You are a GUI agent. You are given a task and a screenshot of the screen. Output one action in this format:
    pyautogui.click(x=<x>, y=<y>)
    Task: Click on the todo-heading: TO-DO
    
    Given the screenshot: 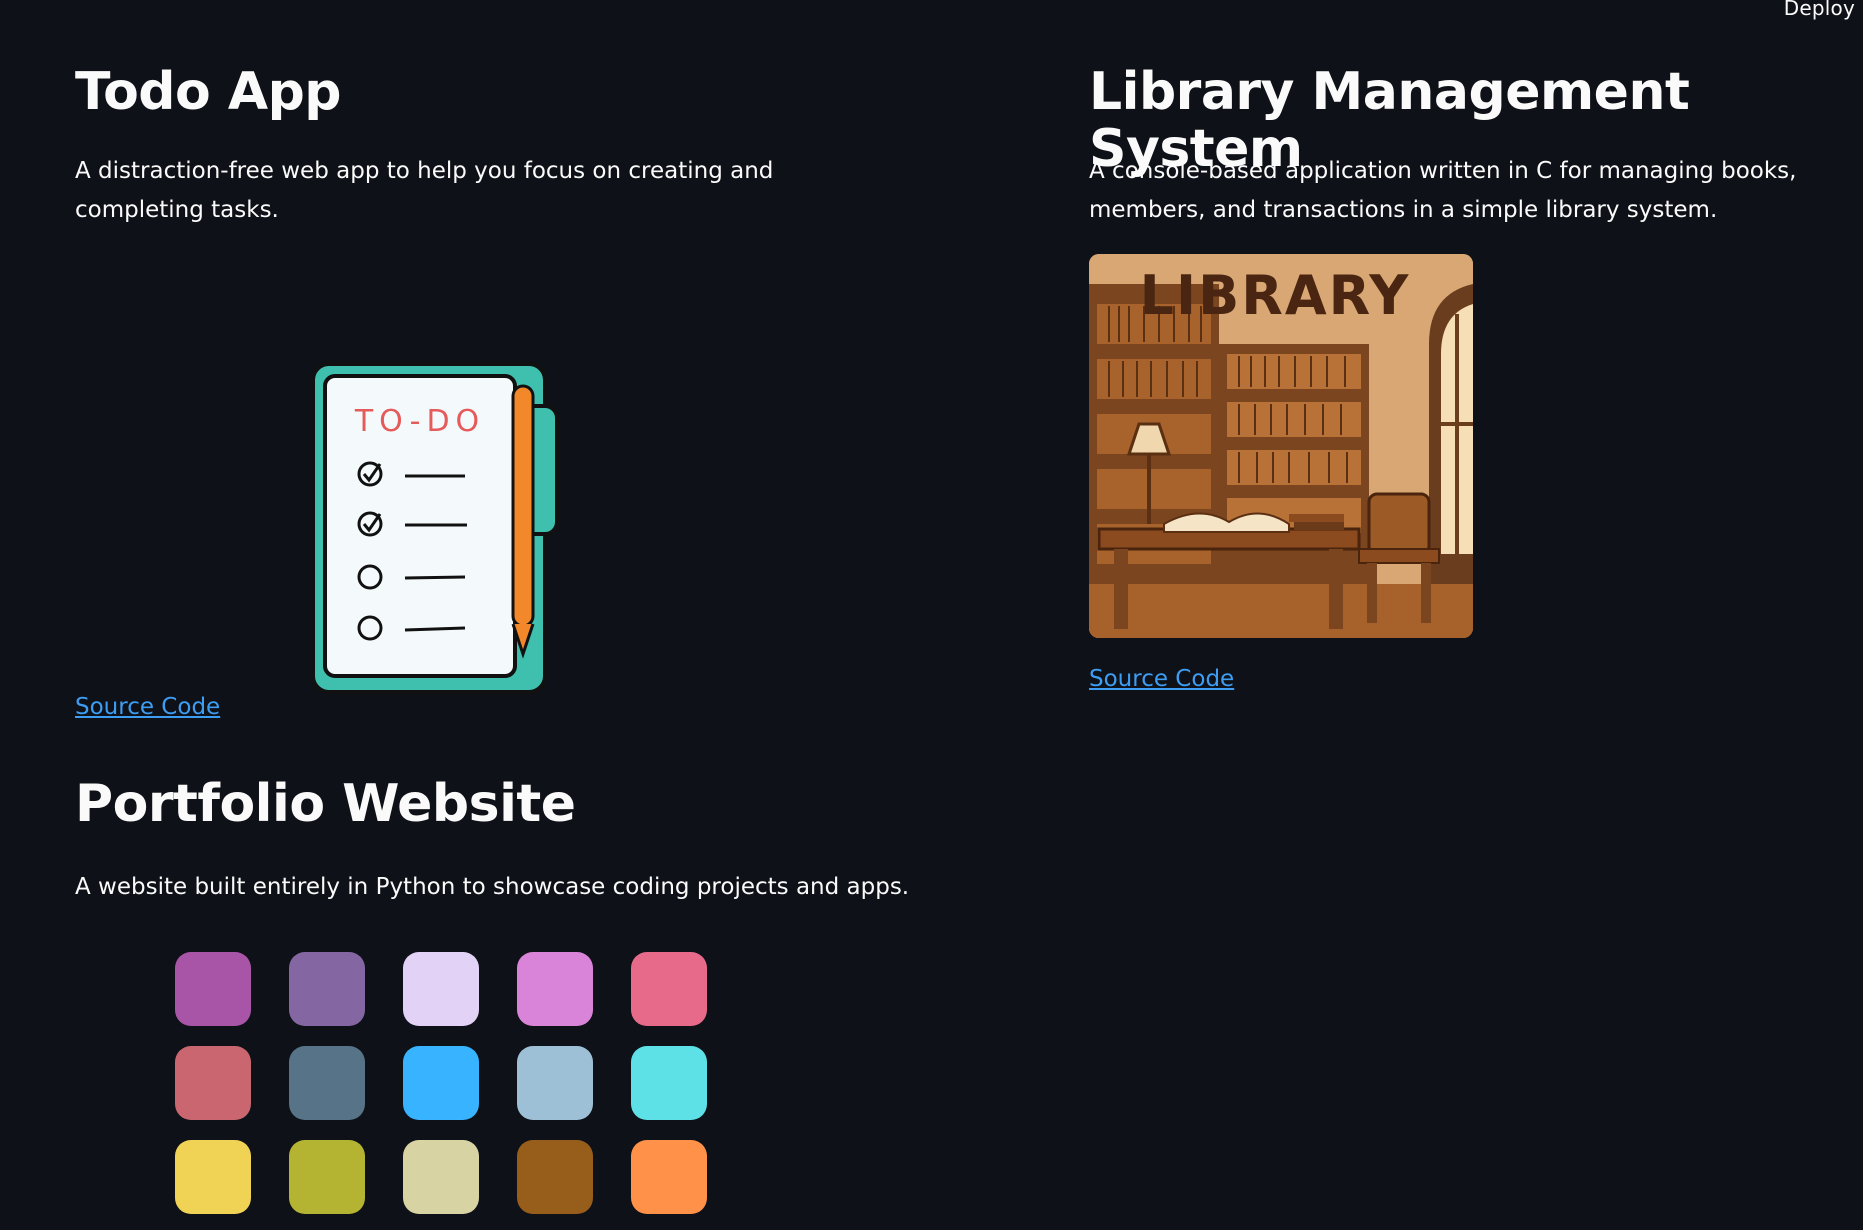 What is the action you would take?
    pyautogui.click(x=419, y=421)
    